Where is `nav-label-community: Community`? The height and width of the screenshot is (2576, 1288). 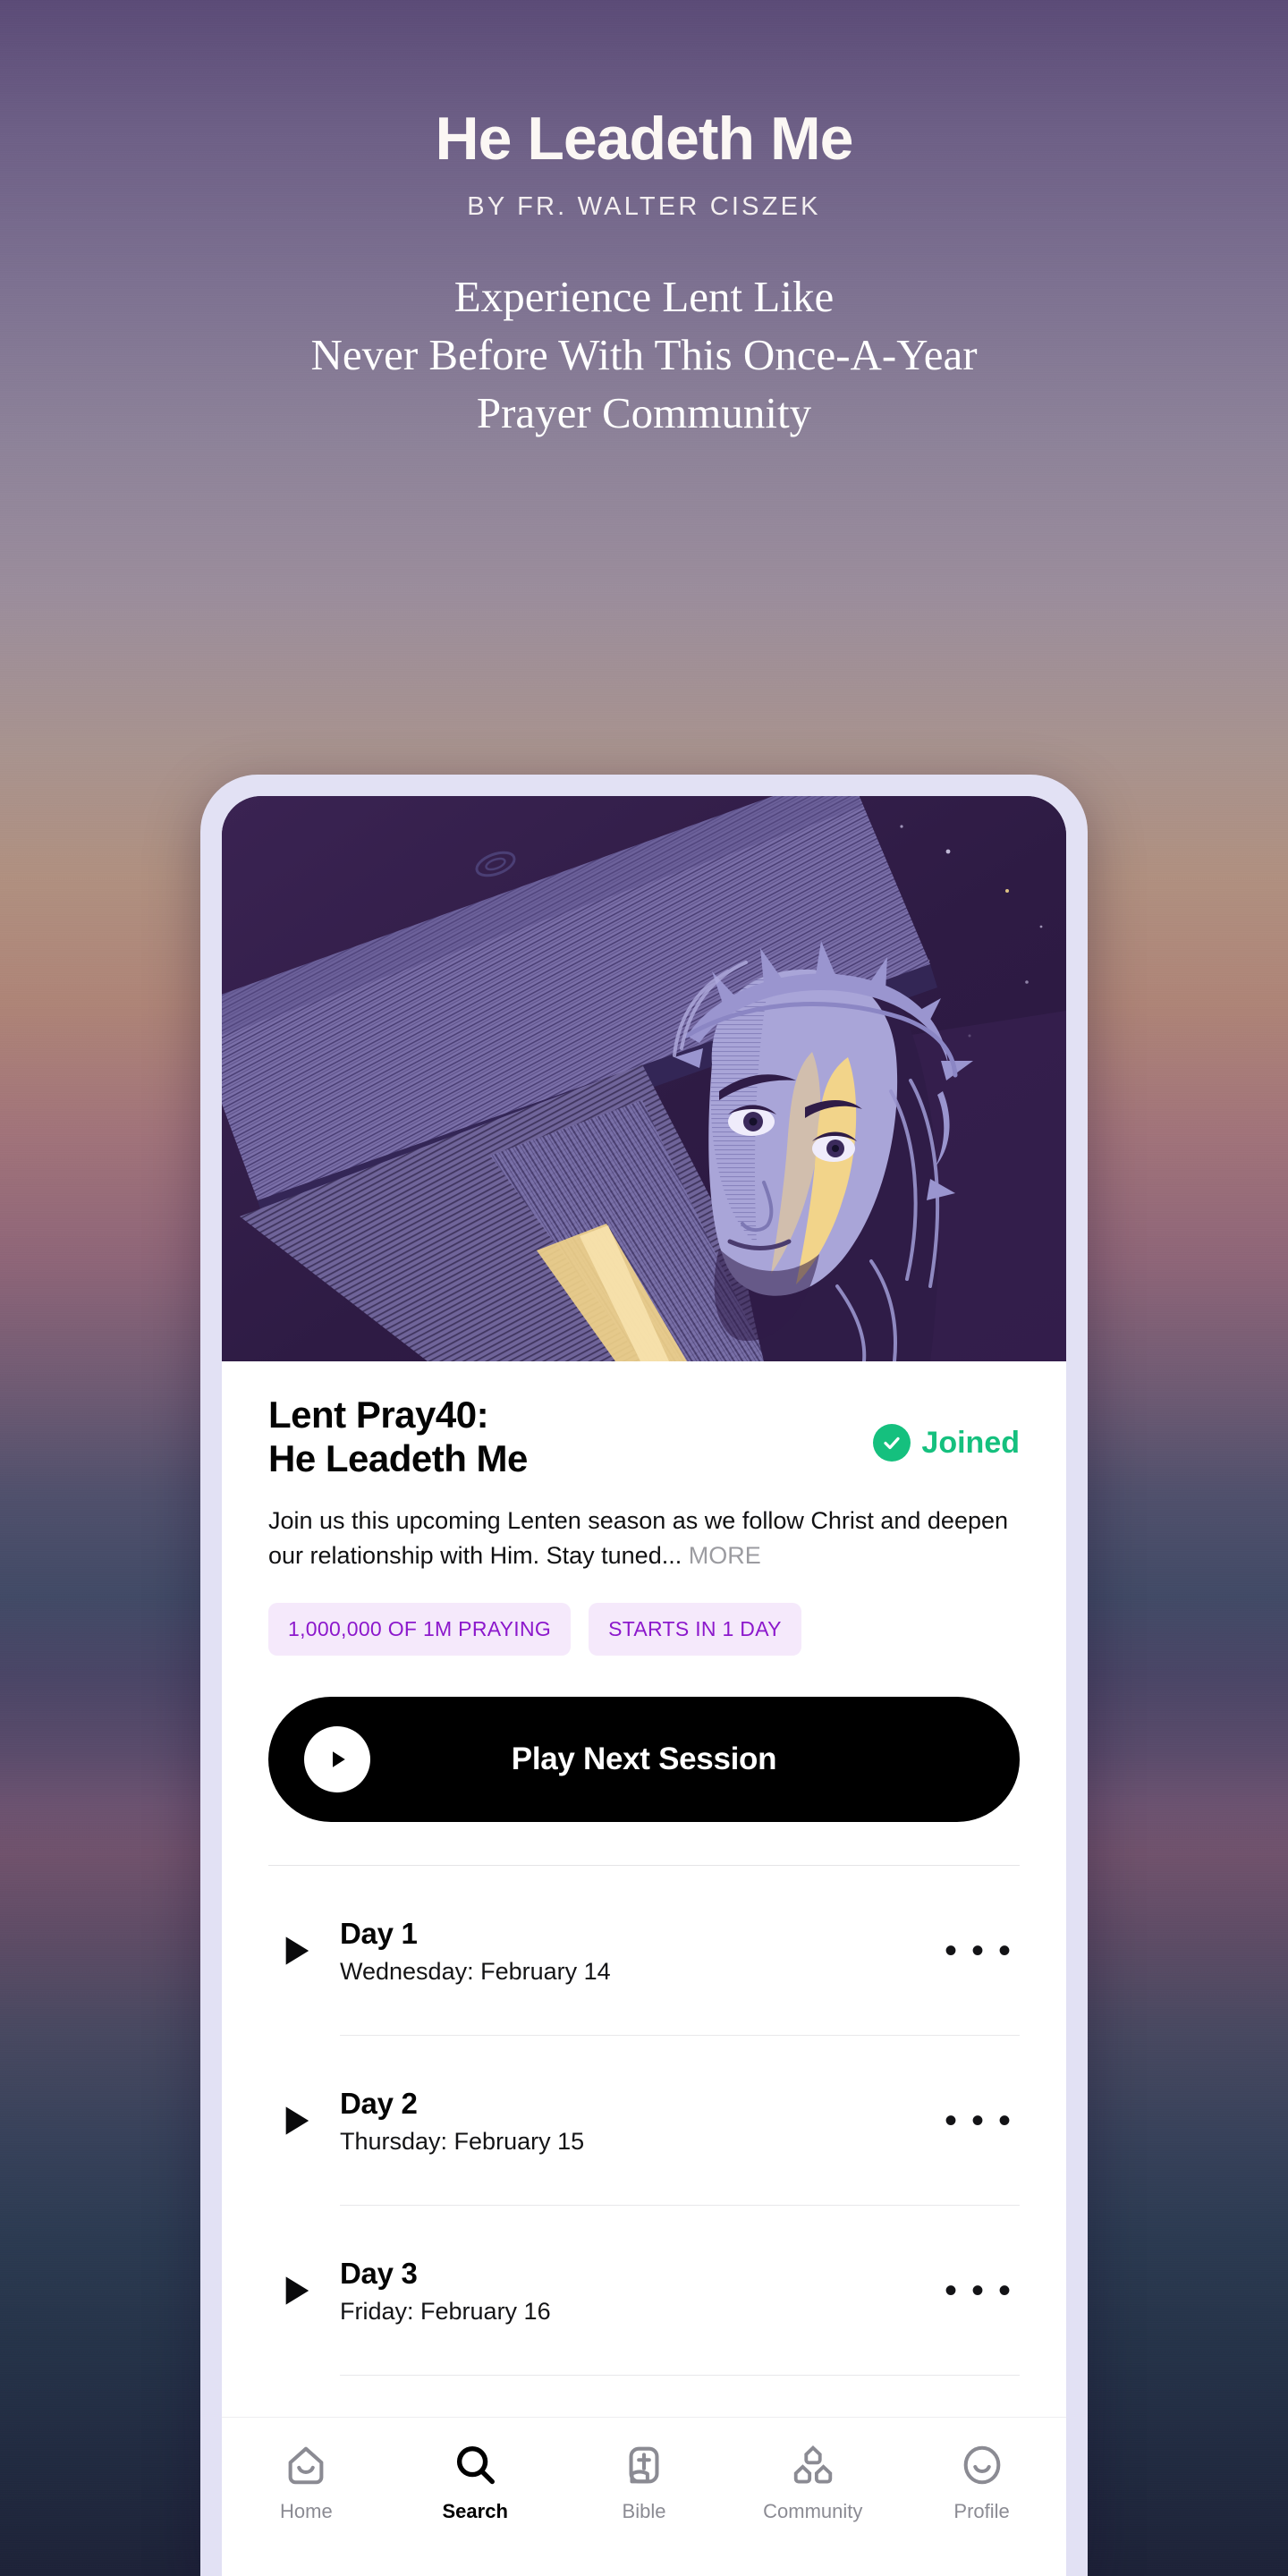 nav-label-community: Community is located at coordinates (813, 2511).